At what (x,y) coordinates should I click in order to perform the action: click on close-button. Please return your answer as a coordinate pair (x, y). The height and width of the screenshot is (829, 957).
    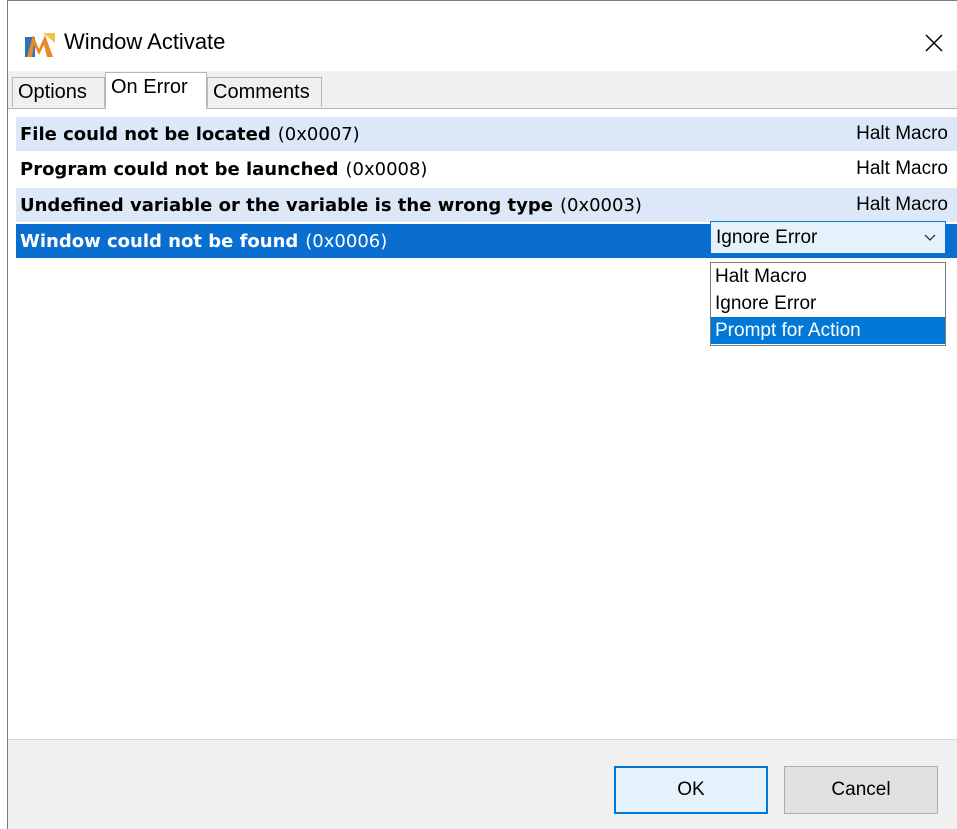
    Looking at the image, I should click on (934, 43).